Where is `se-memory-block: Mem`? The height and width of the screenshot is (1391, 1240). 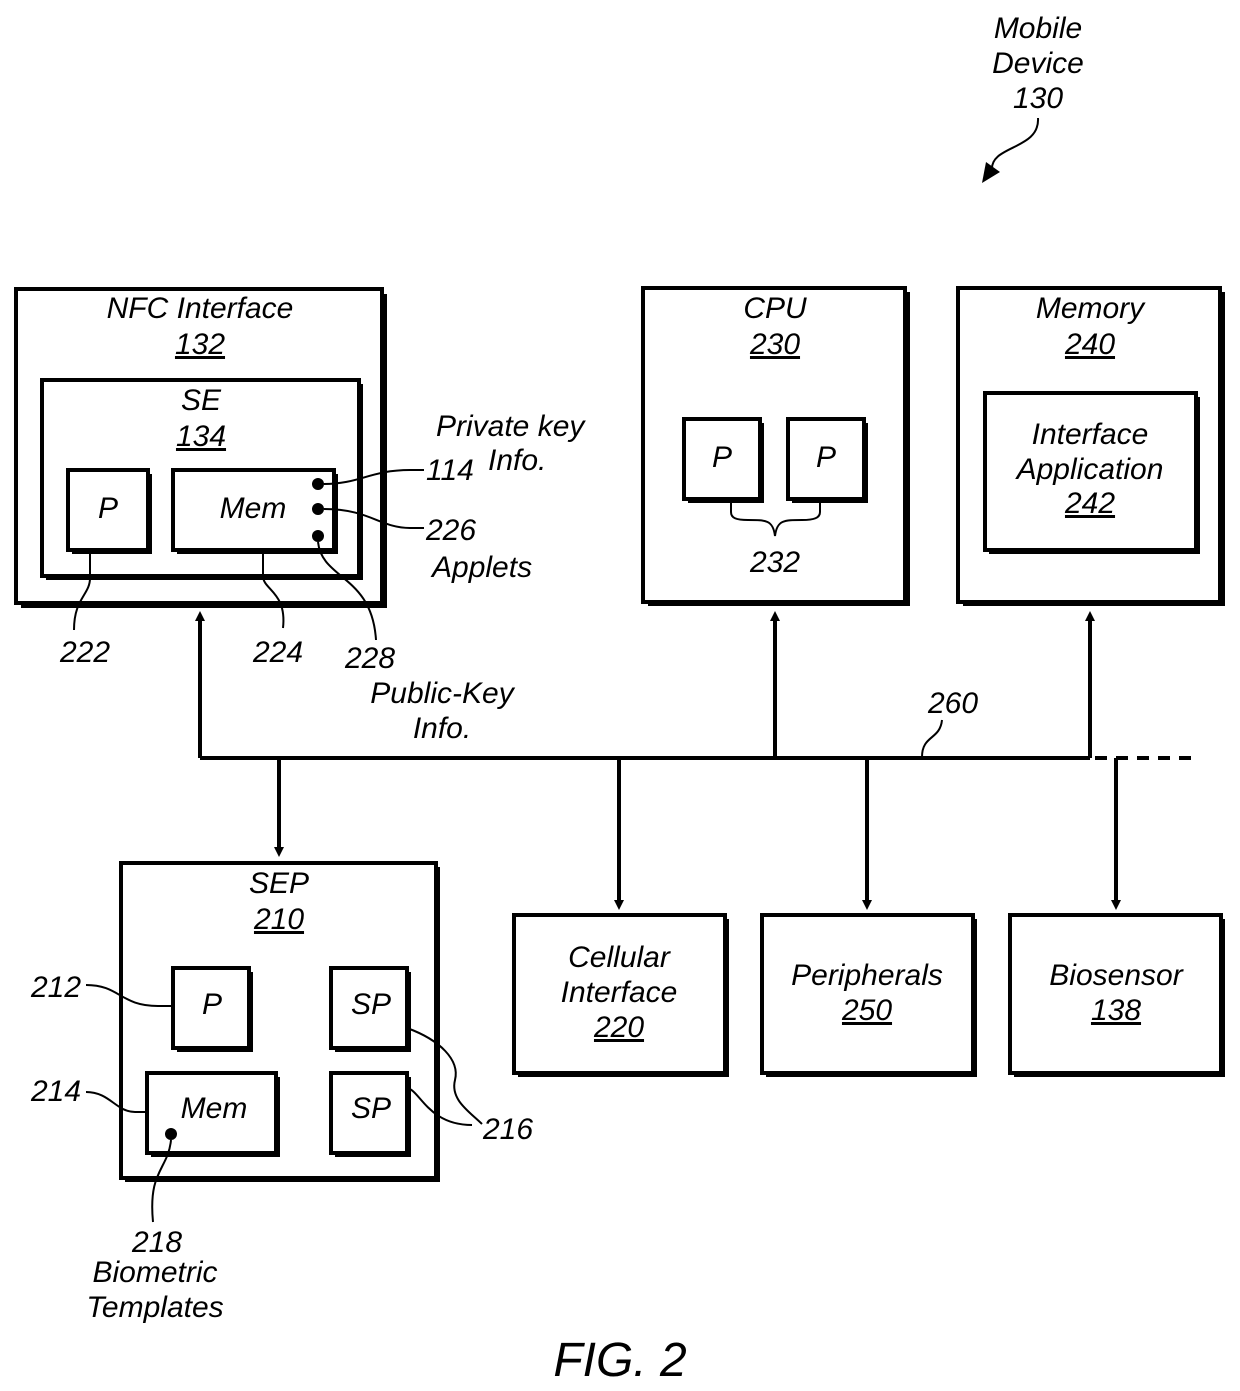
se-memory-block: Mem is located at coordinates (254, 511).